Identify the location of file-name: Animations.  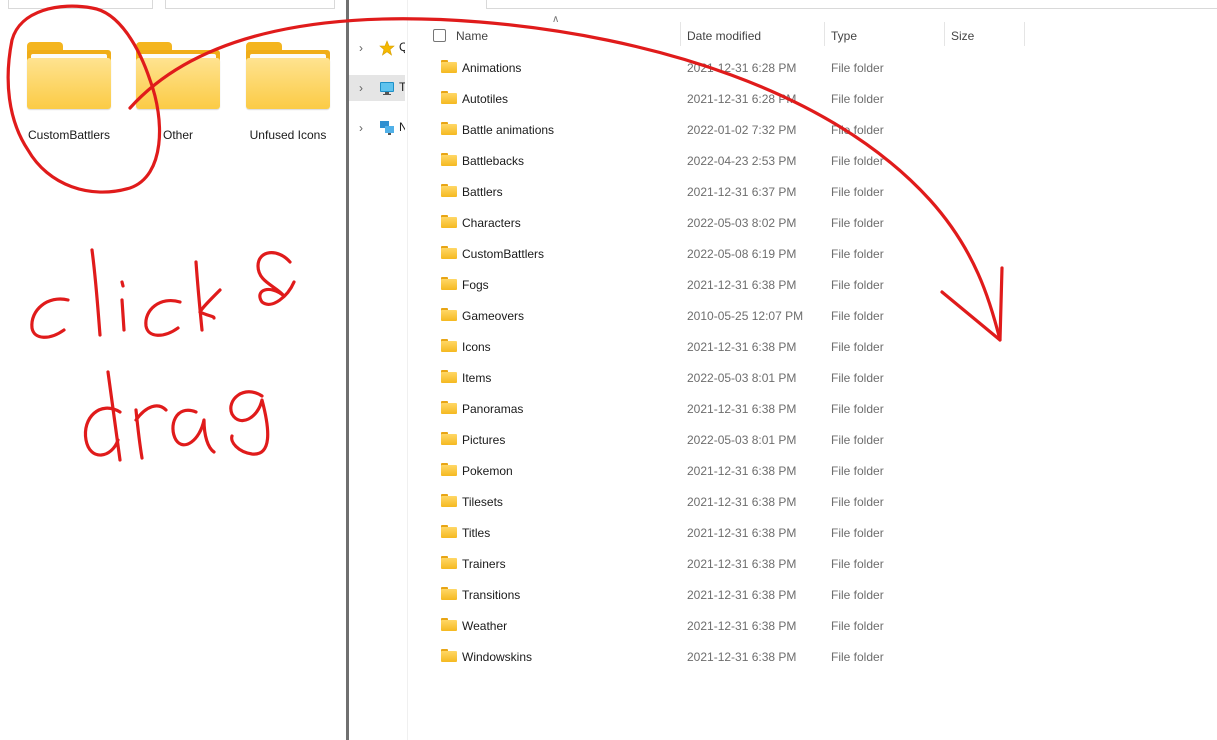
(492, 68).